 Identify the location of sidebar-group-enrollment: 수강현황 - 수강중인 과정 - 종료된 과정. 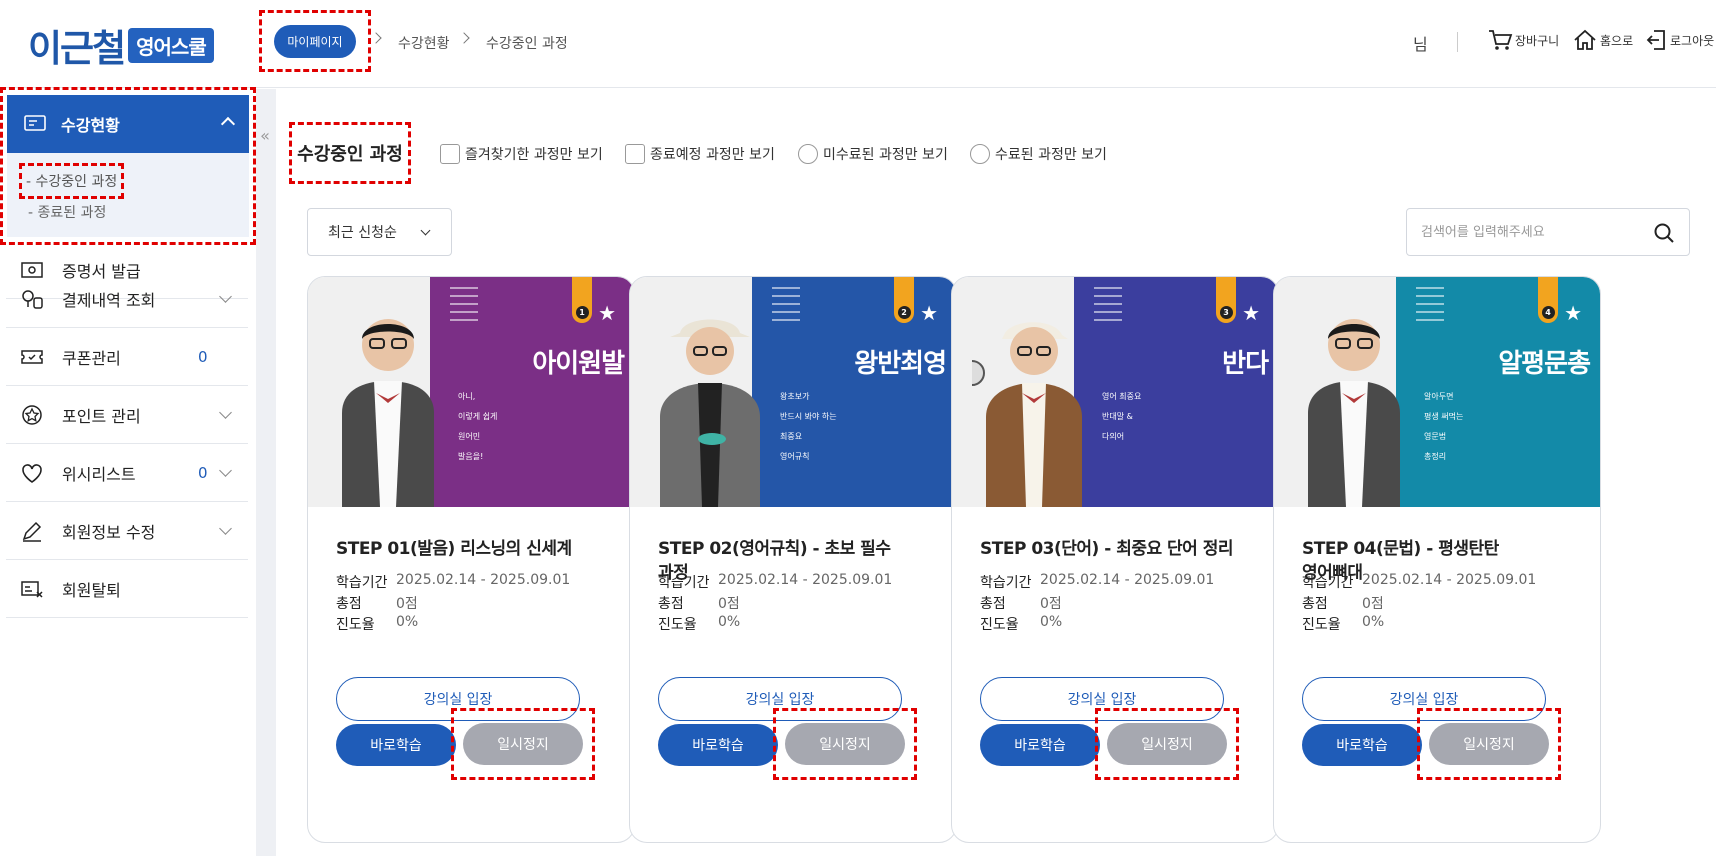
(128, 166).